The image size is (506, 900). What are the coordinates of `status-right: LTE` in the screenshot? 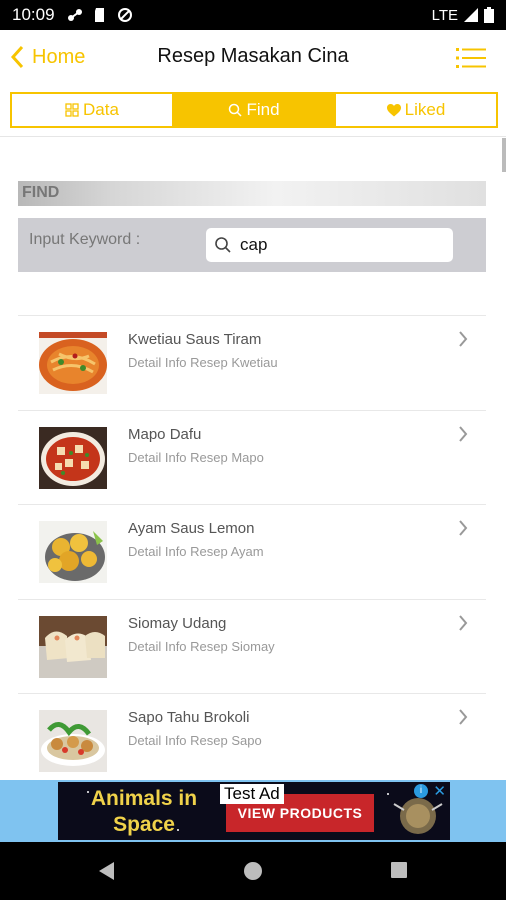 It's located at (463, 15).